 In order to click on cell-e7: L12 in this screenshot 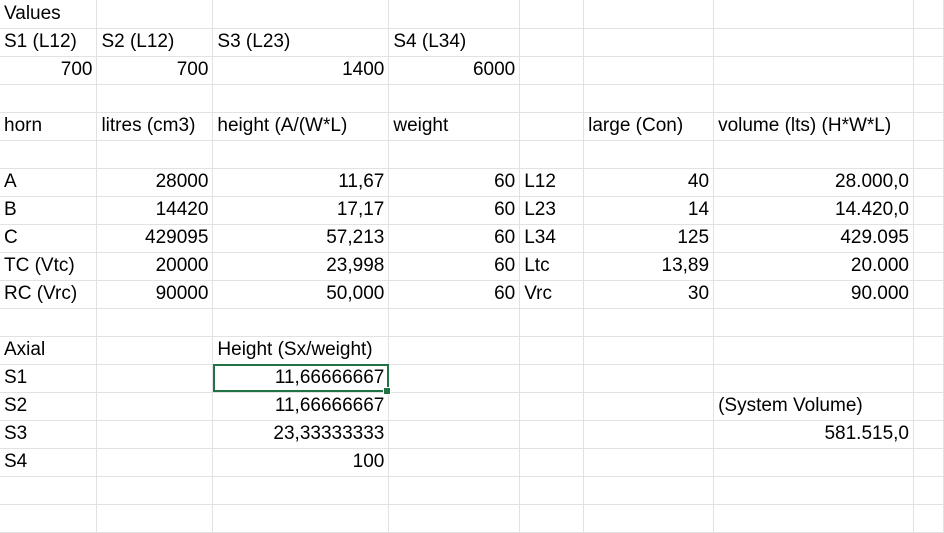, I will do `click(552, 182)`.